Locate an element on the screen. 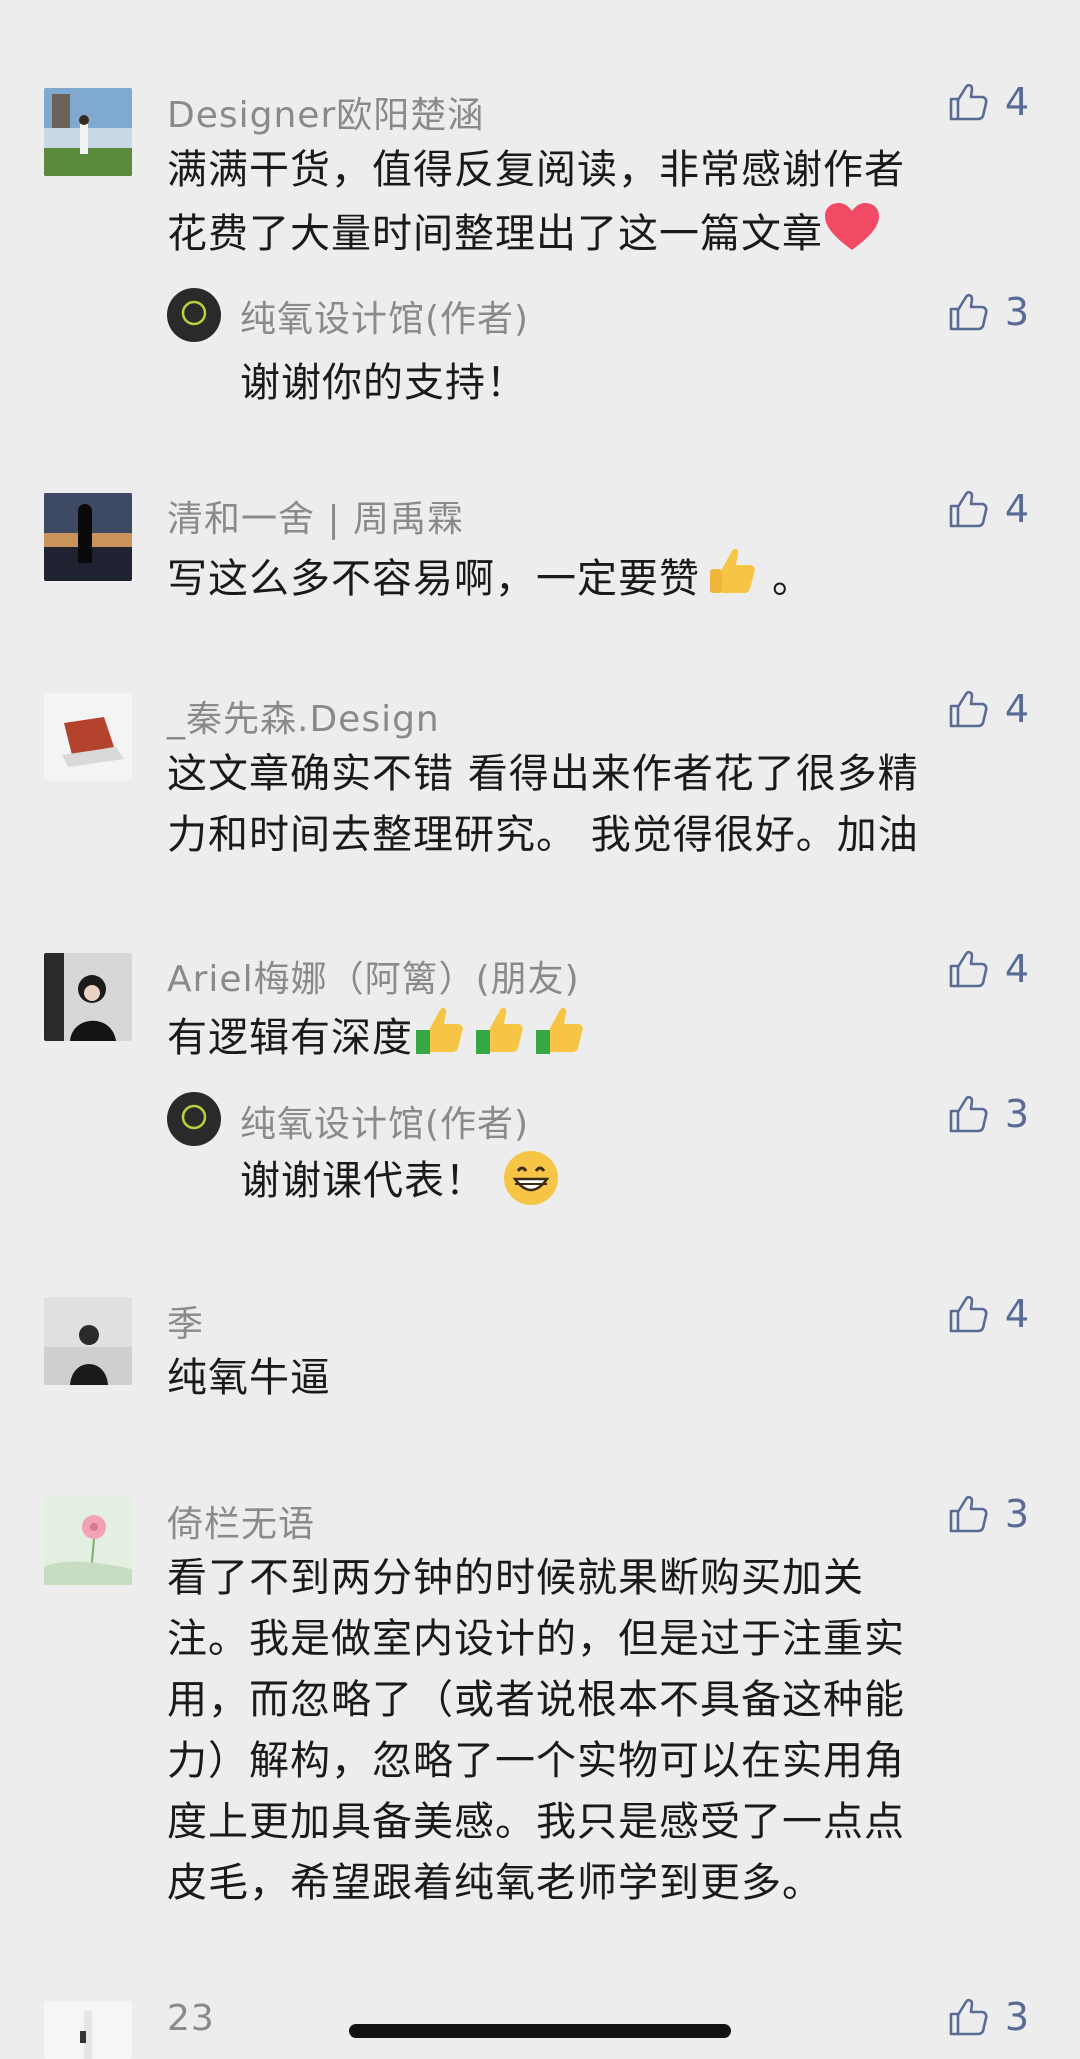 The height and width of the screenshot is (2059, 1080). commenter-name: 倚栏无语 is located at coordinates (241, 1521).